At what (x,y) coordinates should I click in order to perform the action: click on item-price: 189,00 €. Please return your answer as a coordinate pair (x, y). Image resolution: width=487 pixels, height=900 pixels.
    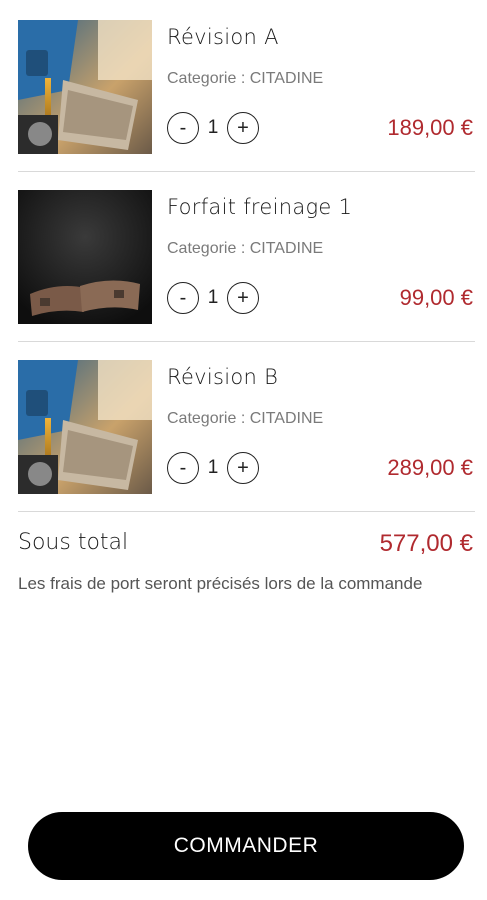
    Looking at the image, I should click on (430, 127).